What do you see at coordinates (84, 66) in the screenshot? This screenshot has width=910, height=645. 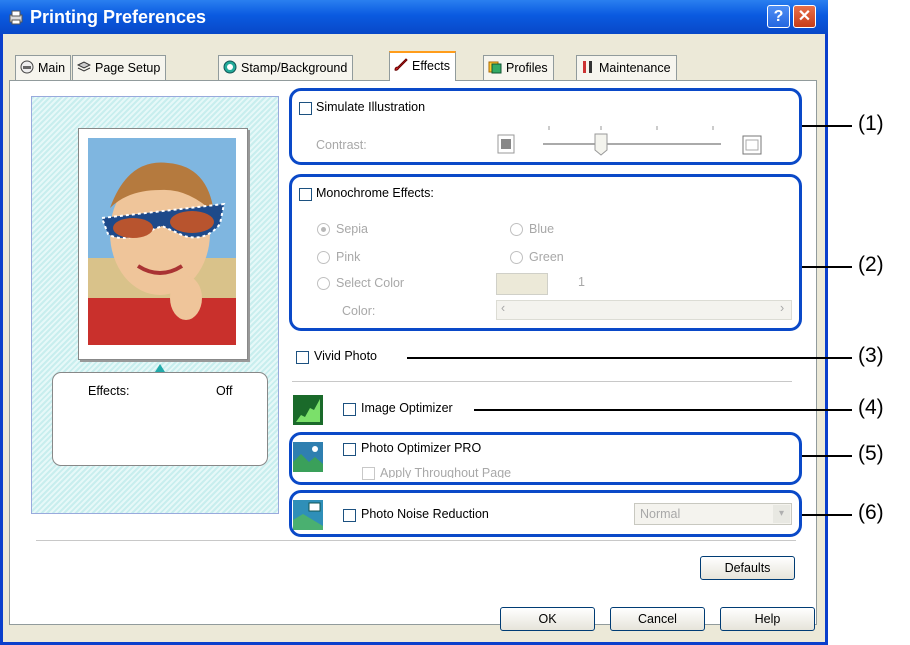 I see `stack-icon` at bounding box center [84, 66].